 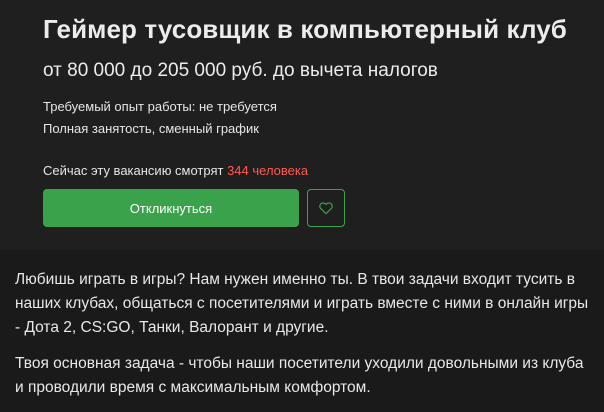 What do you see at coordinates (305, 29) in the screenshot?
I see `vacancy-title: Геймер тусовщик в компьютерный клуб` at bounding box center [305, 29].